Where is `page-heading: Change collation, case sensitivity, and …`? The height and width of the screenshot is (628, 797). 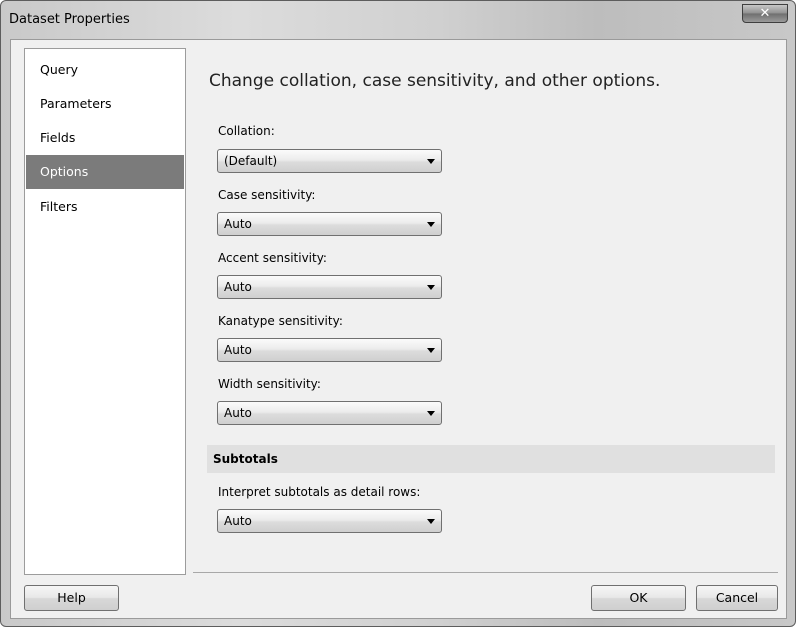
page-heading: Change collation, case sensitivity, and … is located at coordinates (435, 81).